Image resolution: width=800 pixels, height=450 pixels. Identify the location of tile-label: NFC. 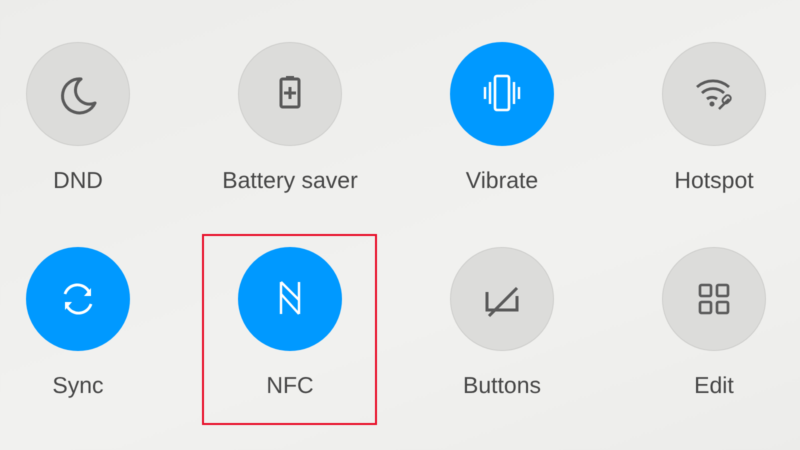
(290, 385).